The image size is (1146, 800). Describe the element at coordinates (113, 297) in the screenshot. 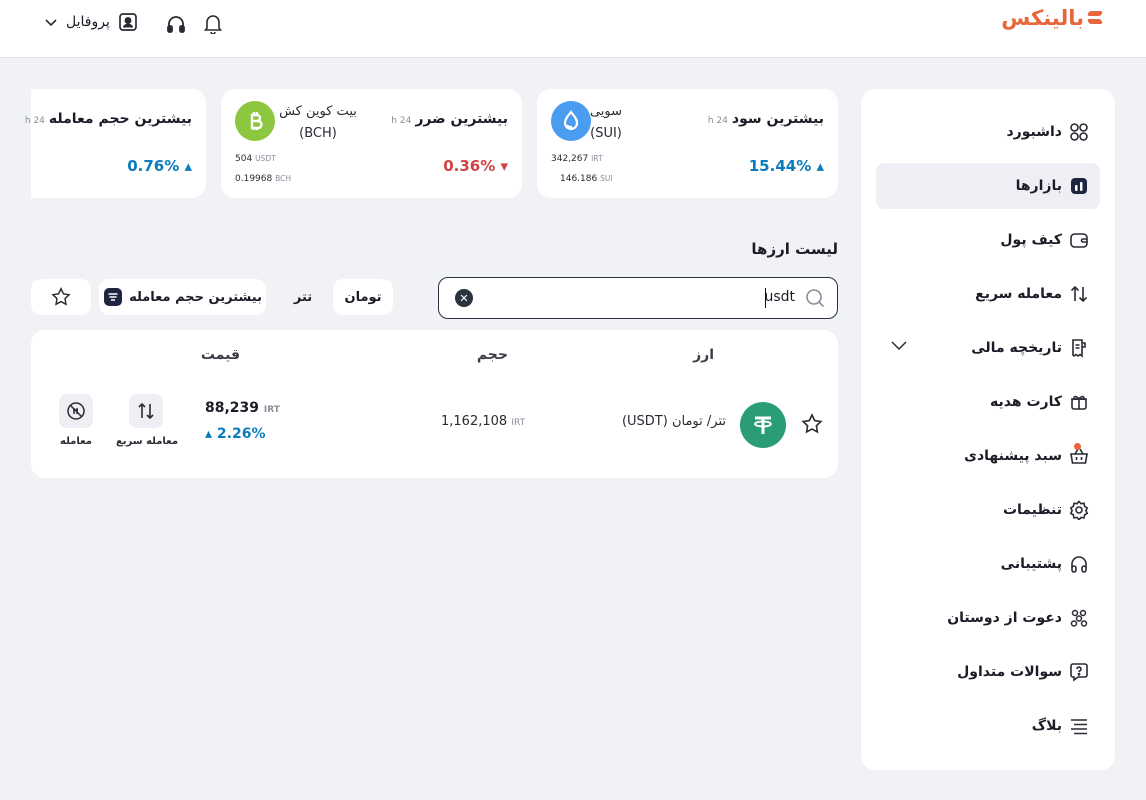

I see `sort-icon` at that location.